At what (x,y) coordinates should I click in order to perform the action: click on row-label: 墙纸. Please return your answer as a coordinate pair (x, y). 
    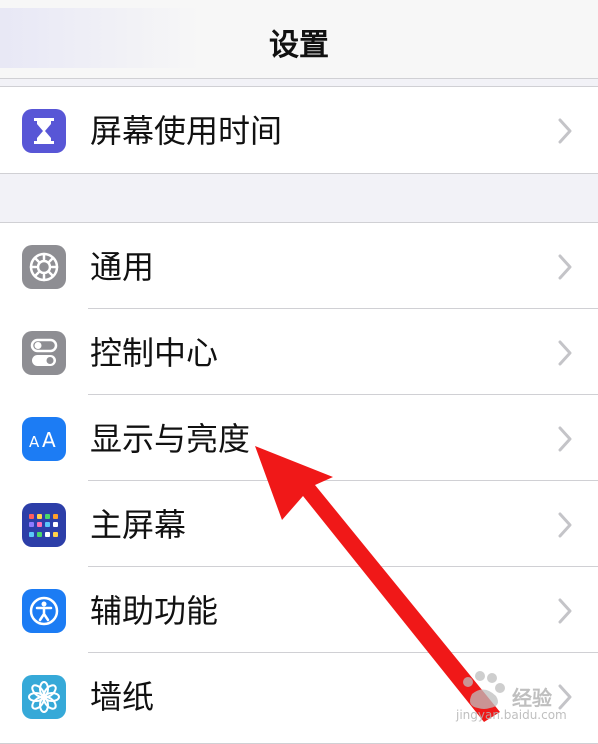
    Looking at the image, I should click on (122, 697).